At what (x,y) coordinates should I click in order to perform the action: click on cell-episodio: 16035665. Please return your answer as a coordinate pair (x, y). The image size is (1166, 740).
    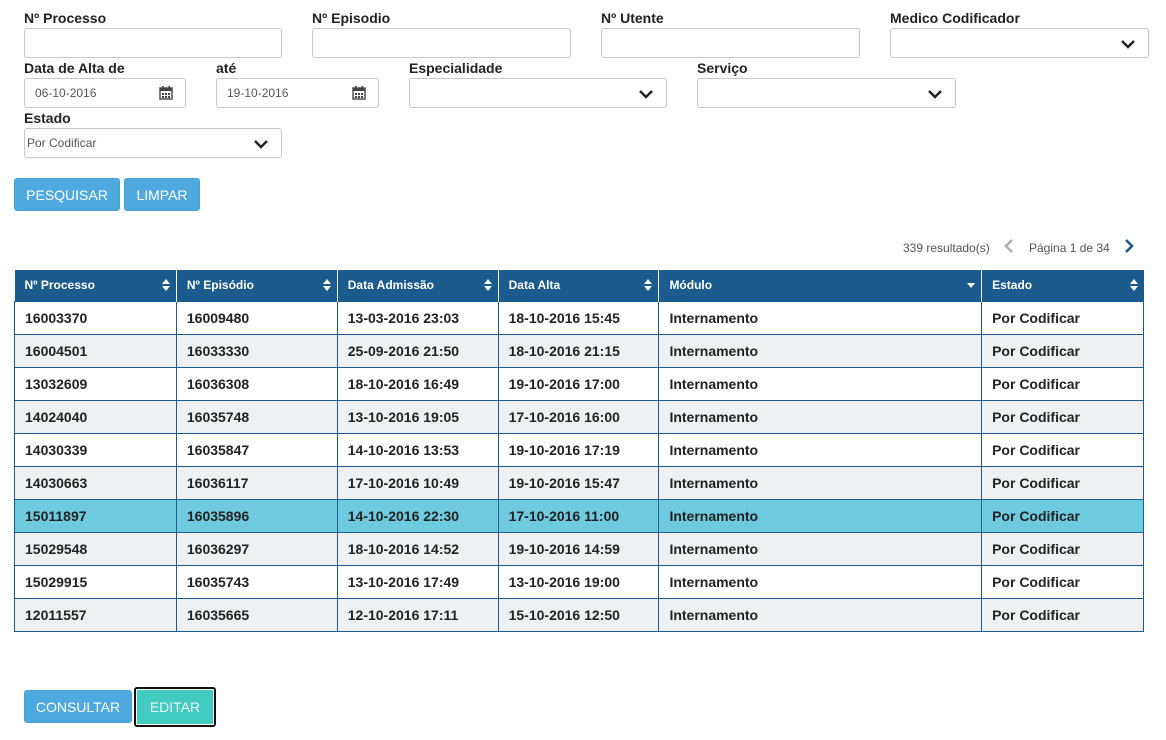
    Looking at the image, I should click on (256, 614).